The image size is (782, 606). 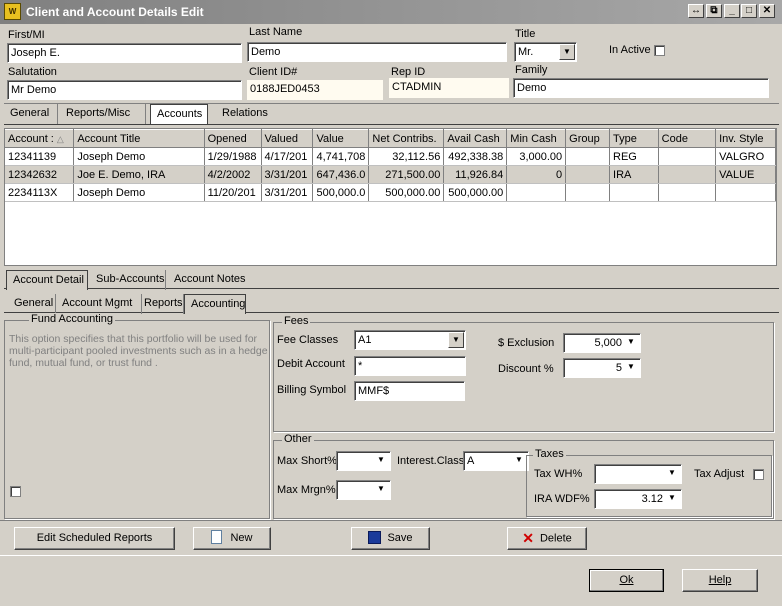 What do you see at coordinates (496, 461) in the screenshot?
I see `interest-class-select: A ▼` at bounding box center [496, 461].